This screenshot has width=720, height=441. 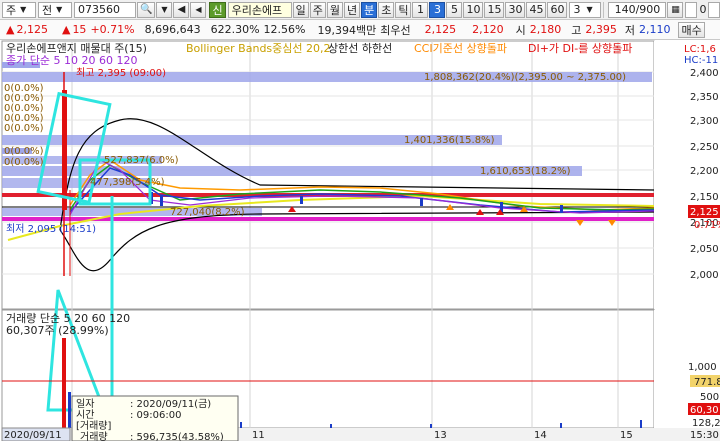 I want to click on checkbox-label: 0, so click(x=703, y=9).